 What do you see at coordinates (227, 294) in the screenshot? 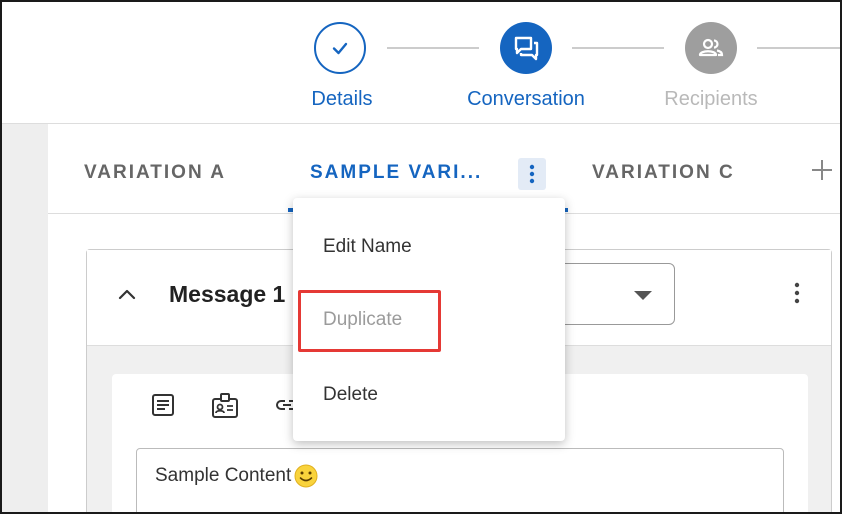
I see `message-title: Message 1` at bounding box center [227, 294].